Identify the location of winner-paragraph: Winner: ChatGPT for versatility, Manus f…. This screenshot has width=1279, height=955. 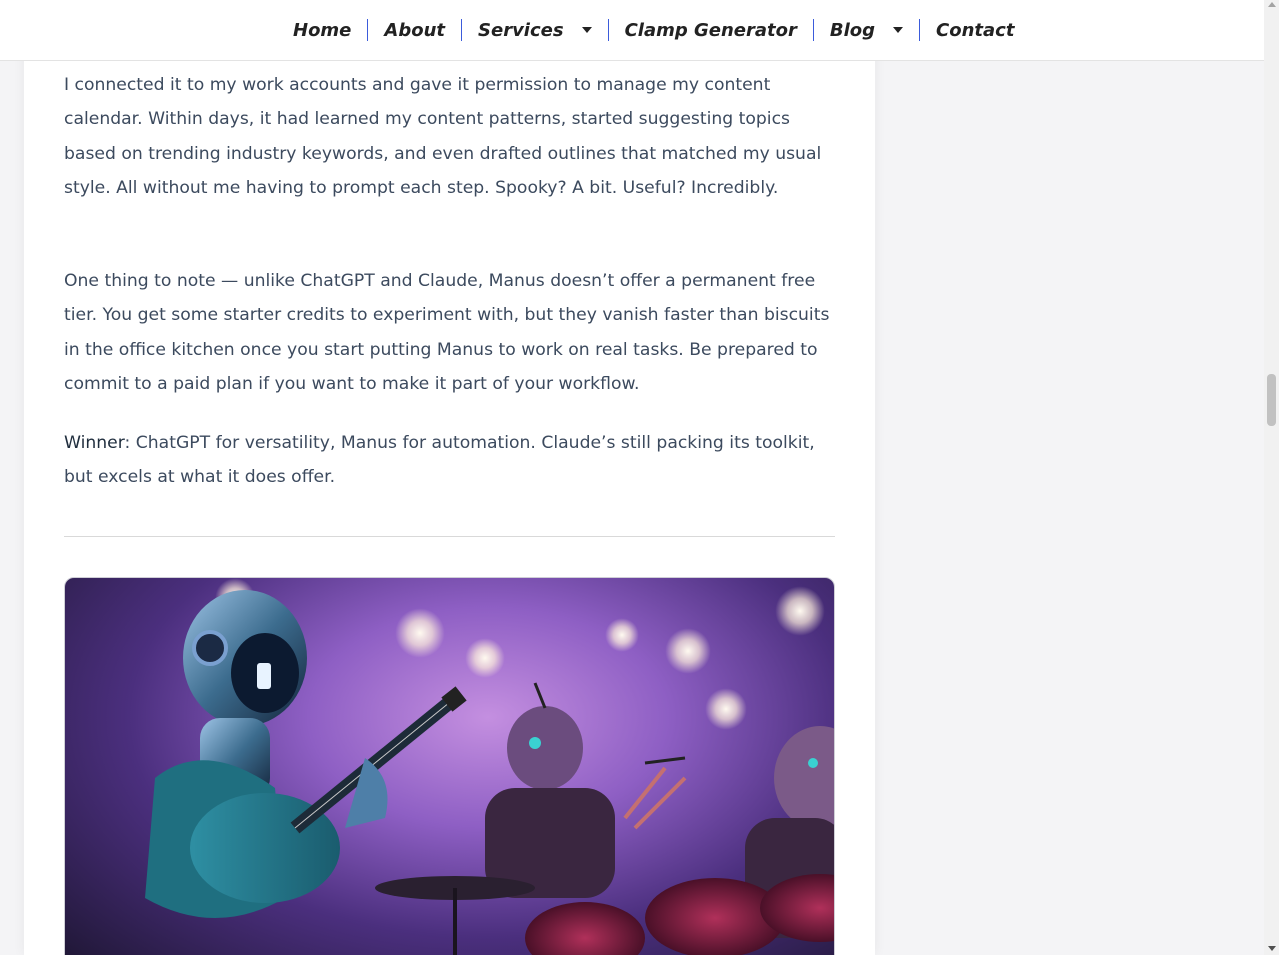
(451, 460).